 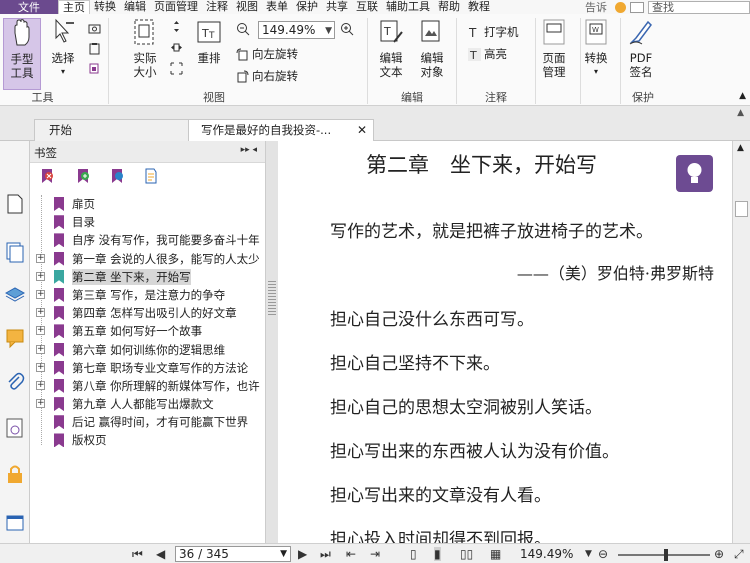 I want to click on select-button: 选择 ▾, so click(x=63, y=48).